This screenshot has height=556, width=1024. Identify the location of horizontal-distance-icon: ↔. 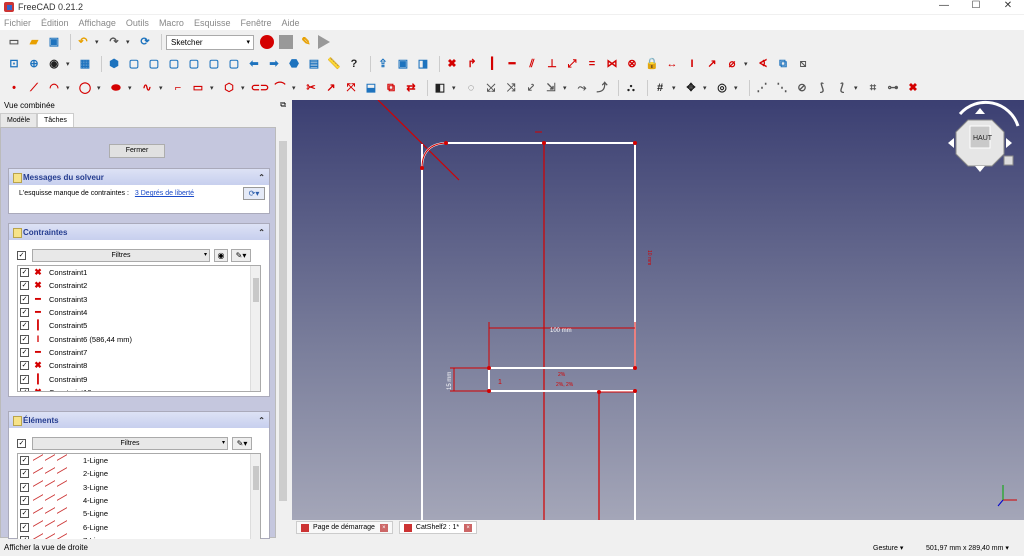
(672, 64).